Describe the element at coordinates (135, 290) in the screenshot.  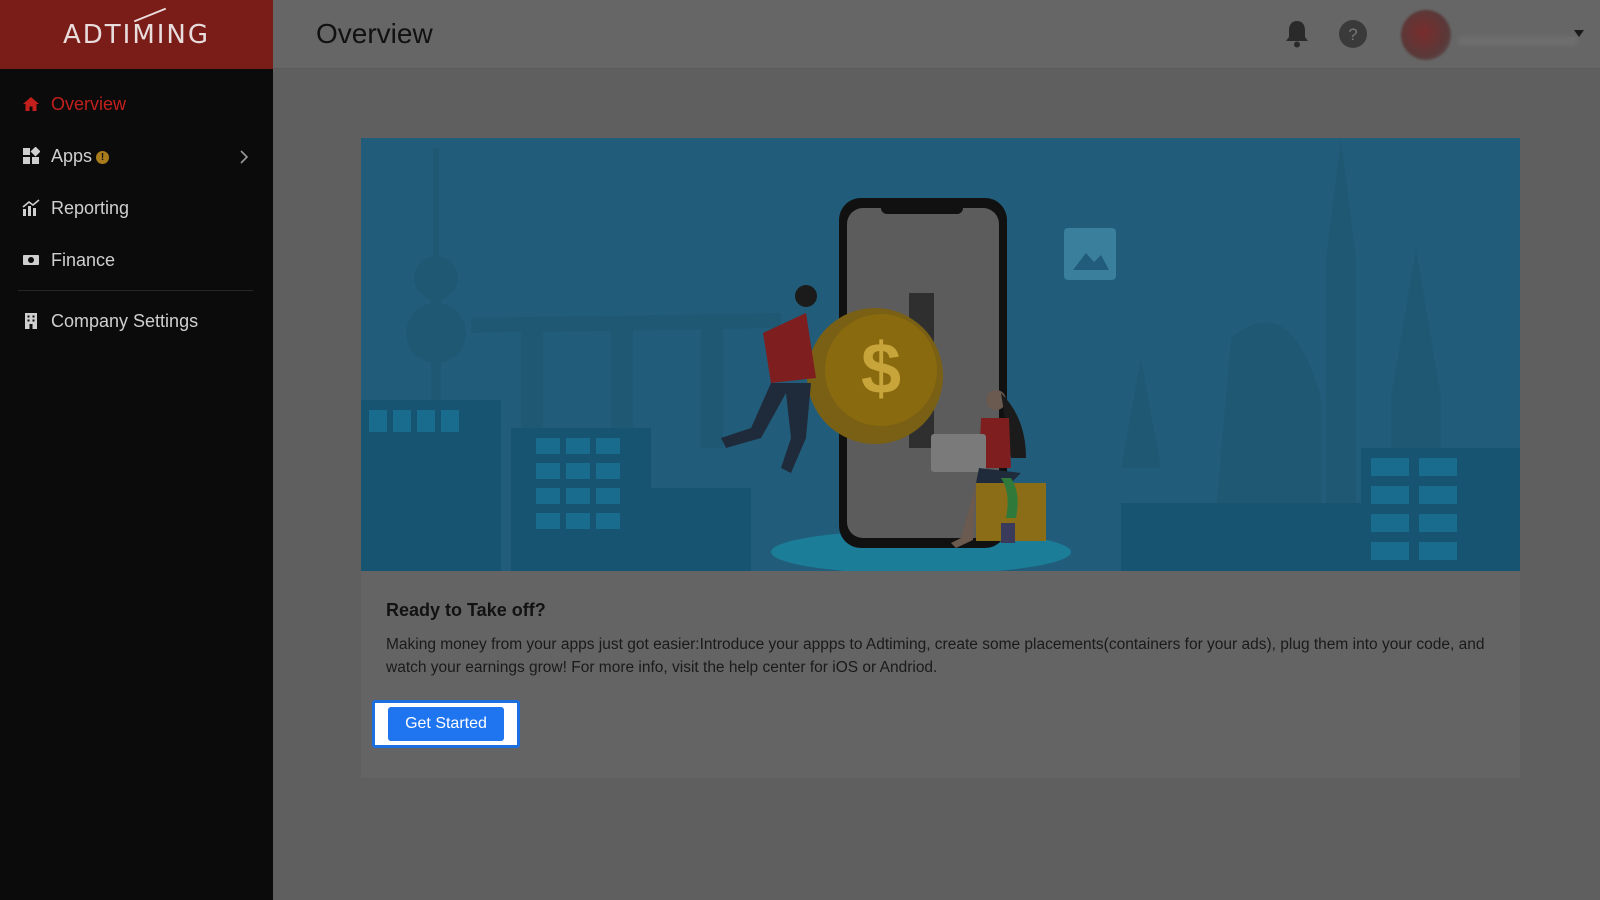
I see `sidebar-divider` at that location.